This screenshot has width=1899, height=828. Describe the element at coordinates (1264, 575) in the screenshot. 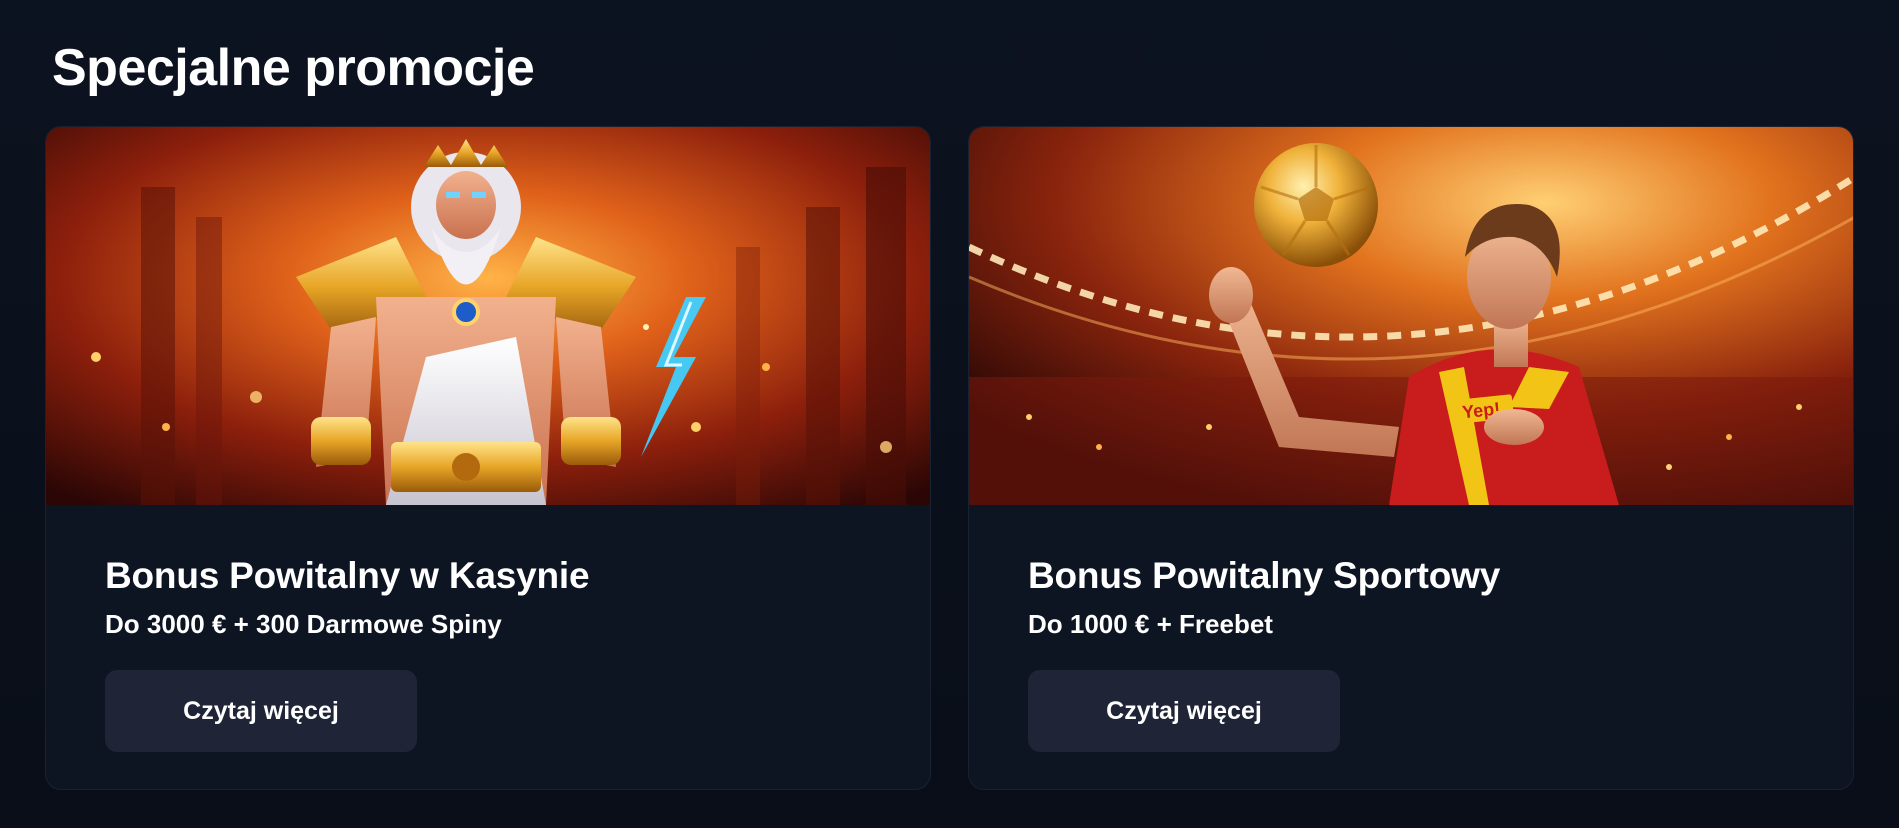

I see `promo-title: Bonus Powitalny Sportowy` at that location.